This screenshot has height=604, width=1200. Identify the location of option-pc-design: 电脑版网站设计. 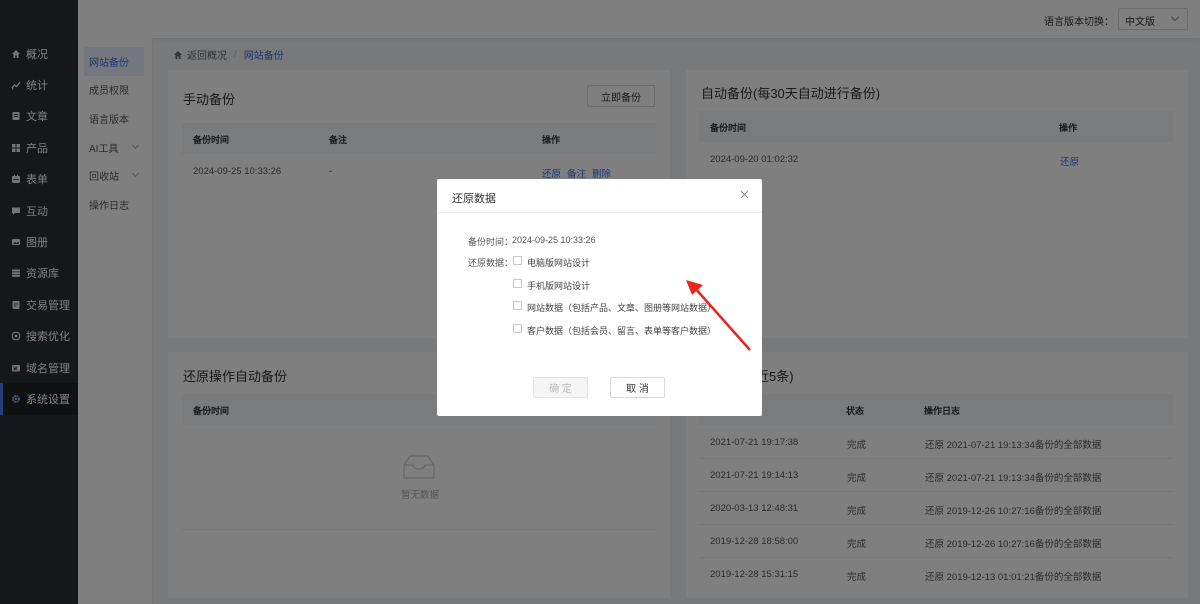
(558, 262).